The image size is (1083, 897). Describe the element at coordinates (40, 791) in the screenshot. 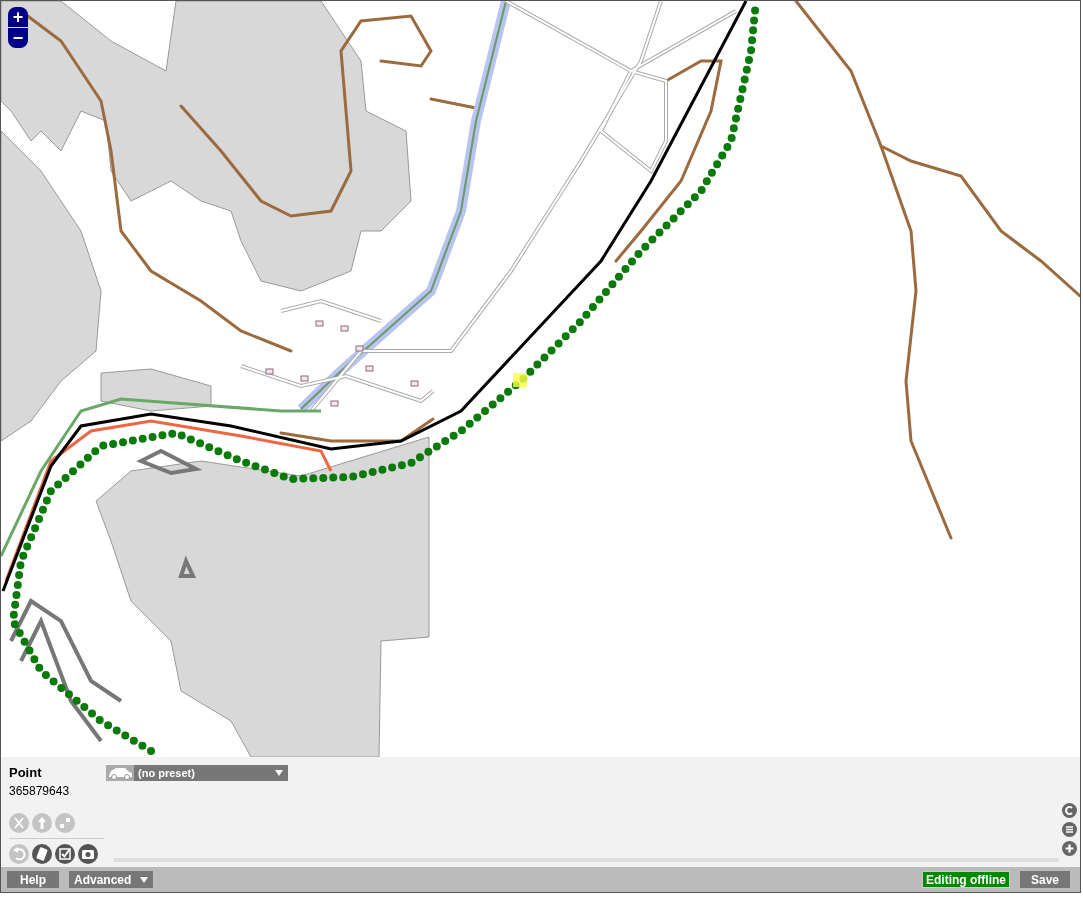

I see `feature-id: 365879643` at that location.